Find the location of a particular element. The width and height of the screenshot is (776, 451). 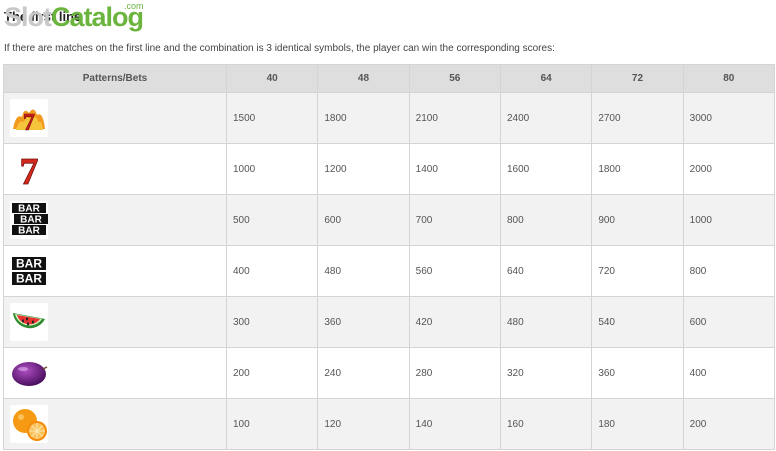

payout-cell: 420 is located at coordinates (454, 322).